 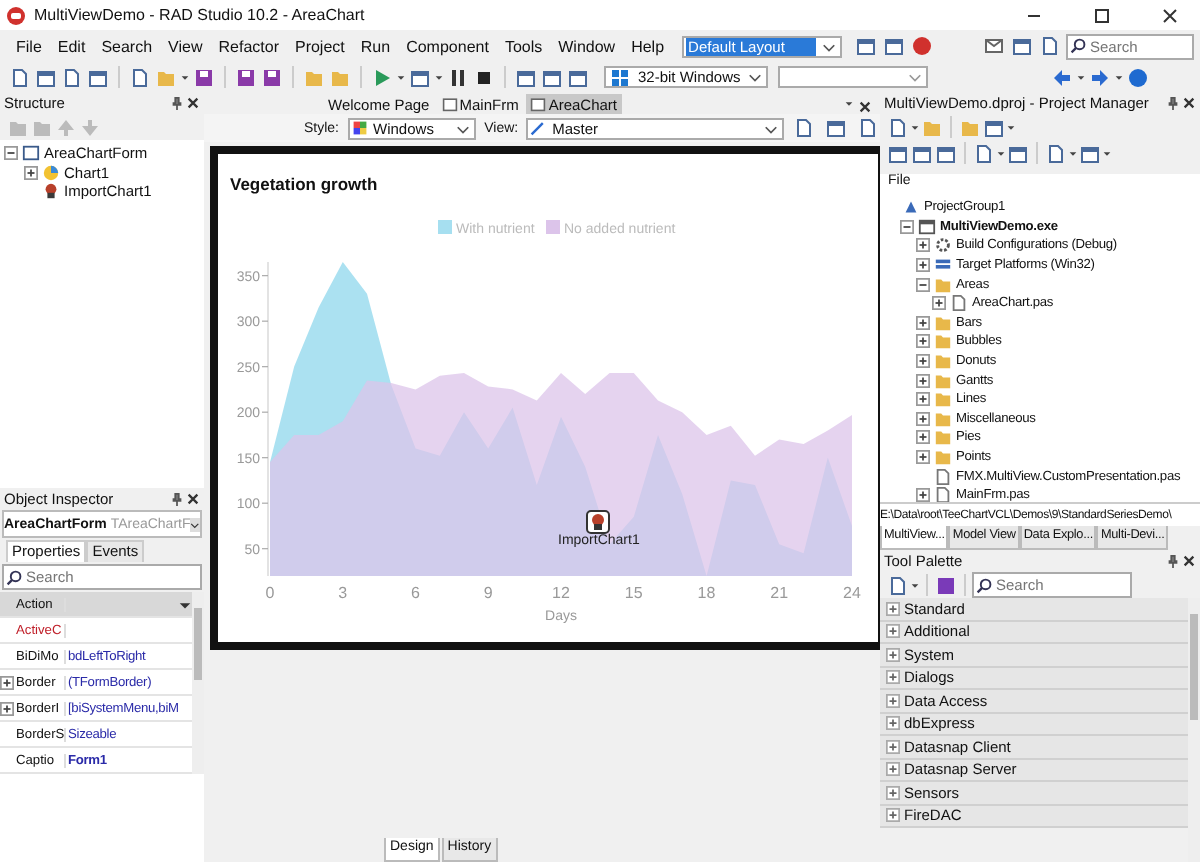 I want to click on x-tick-label: 12, so click(x=561, y=593).